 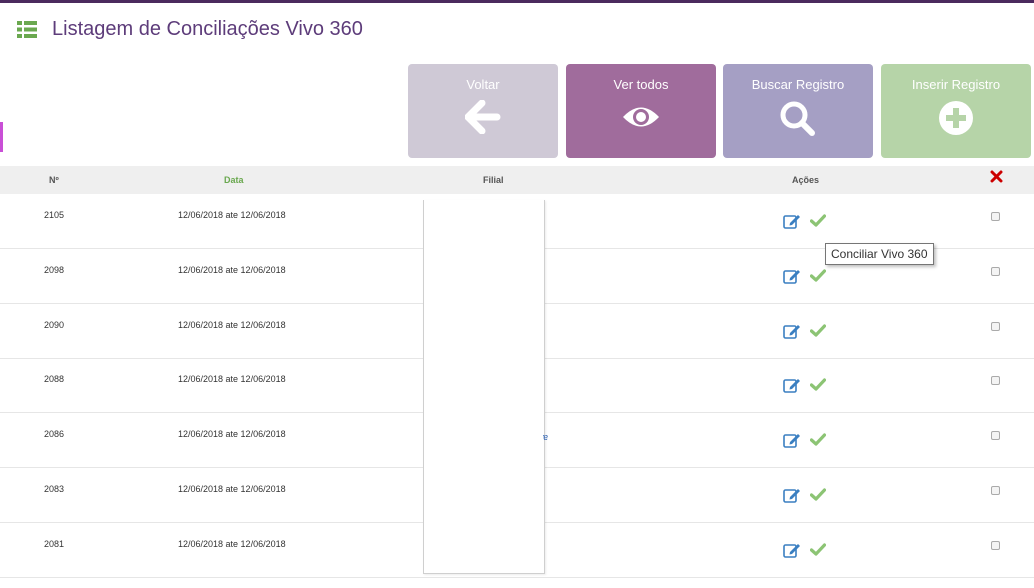 I want to click on back-button-label: Voltar, so click(x=483, y=84).